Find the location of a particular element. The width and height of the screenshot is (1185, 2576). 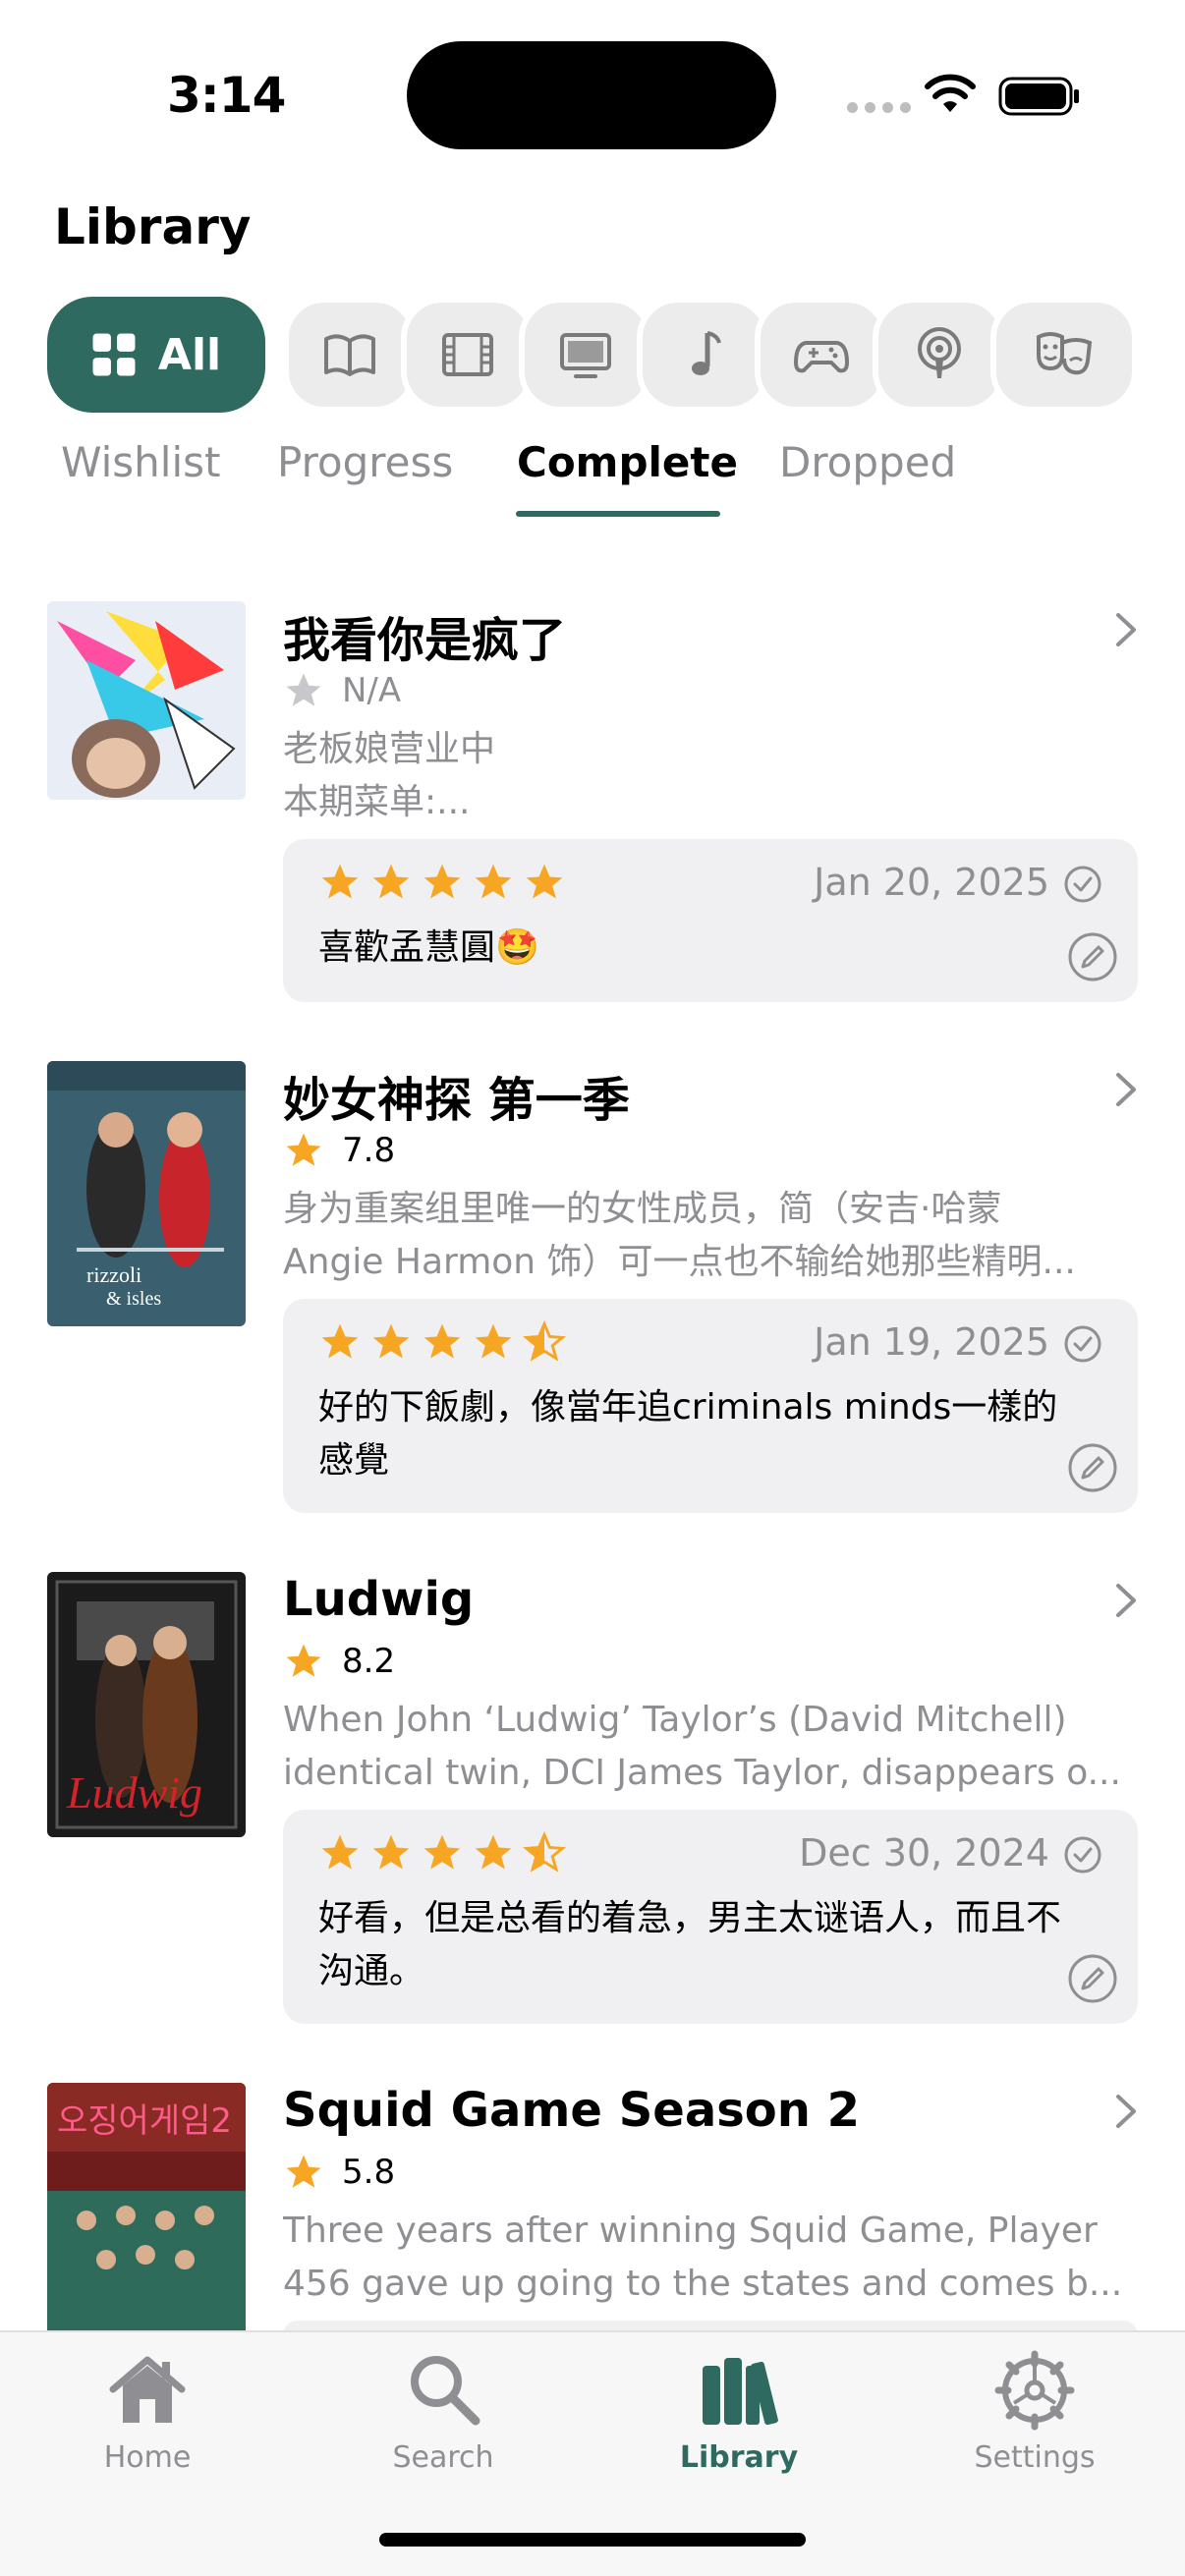

battery-icon is located at coordinates (1038, 96).